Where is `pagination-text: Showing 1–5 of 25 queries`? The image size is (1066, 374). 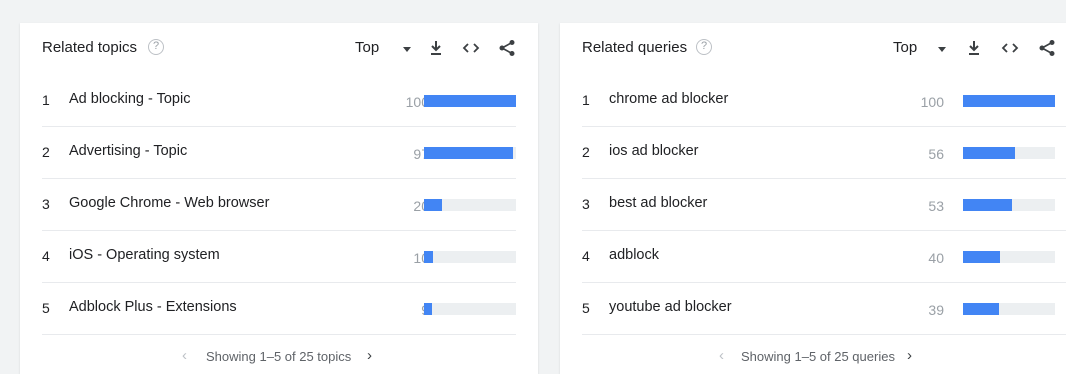 pagination-text: Showing 1–5 of 25 queries is located at coordinates (818, 356).